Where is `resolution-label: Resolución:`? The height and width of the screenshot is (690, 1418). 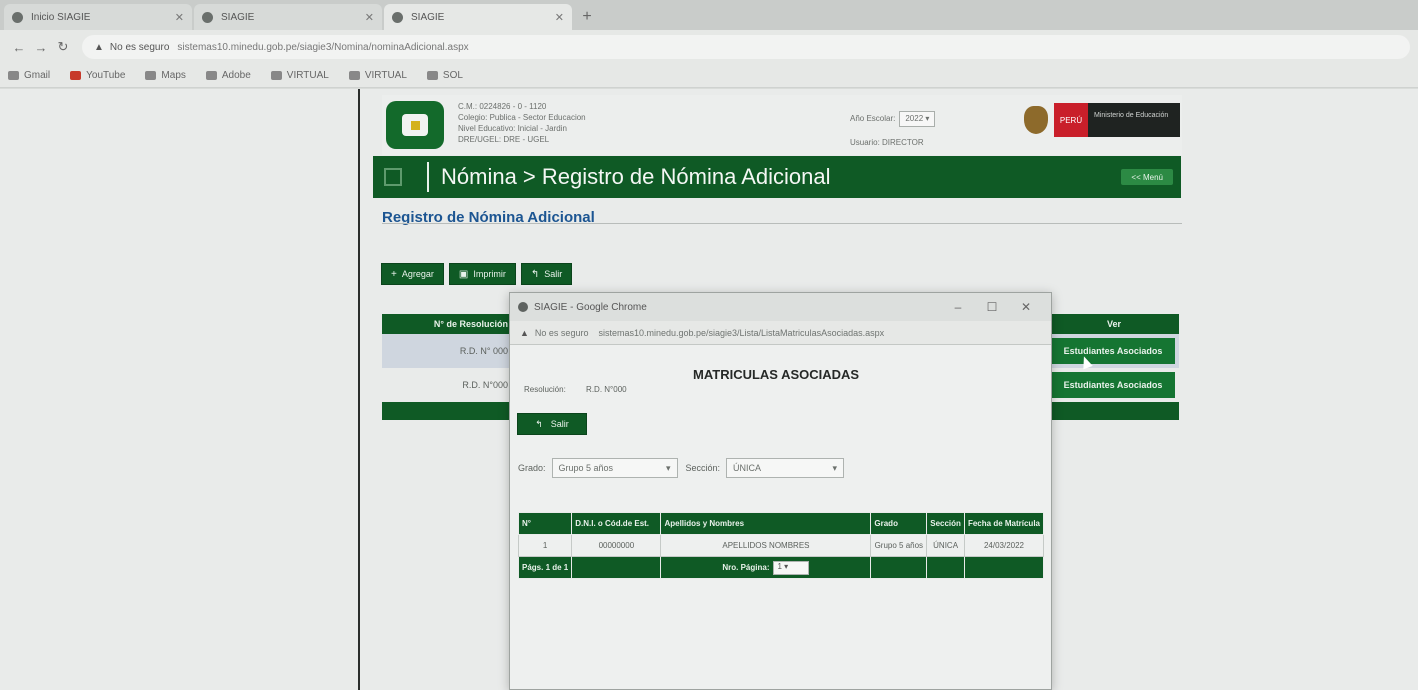 resolution-label: Resolución: is located at coordinates (545, 389).